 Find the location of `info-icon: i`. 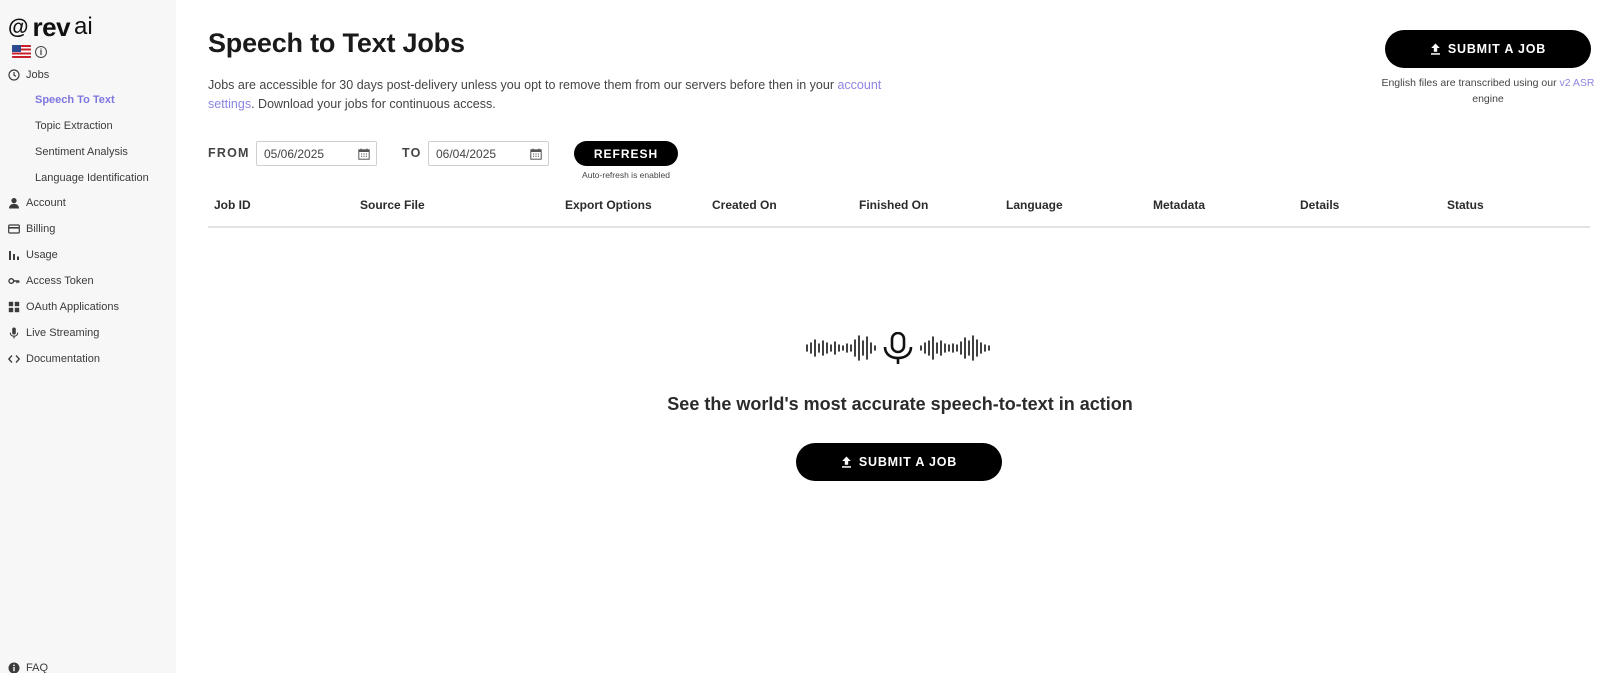

info-icon: i is located at coordinates (41, 51).